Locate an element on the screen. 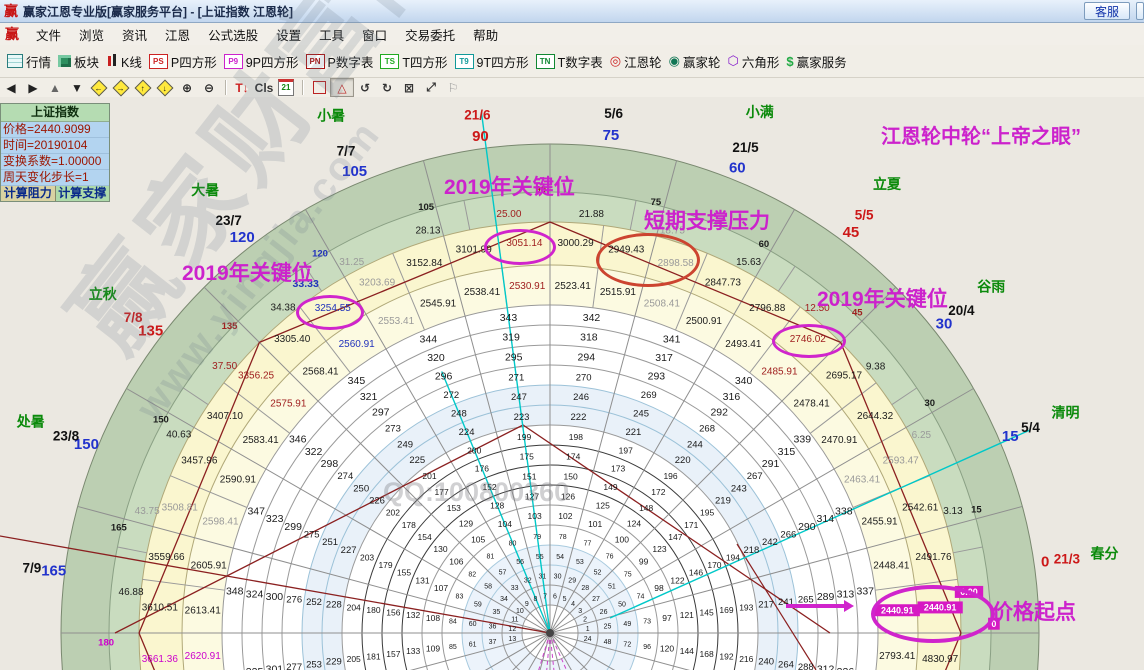 Image resolution: width=1144 pixels, height=670 pixels. toolbar-separator is located at coordinates (225, 87).